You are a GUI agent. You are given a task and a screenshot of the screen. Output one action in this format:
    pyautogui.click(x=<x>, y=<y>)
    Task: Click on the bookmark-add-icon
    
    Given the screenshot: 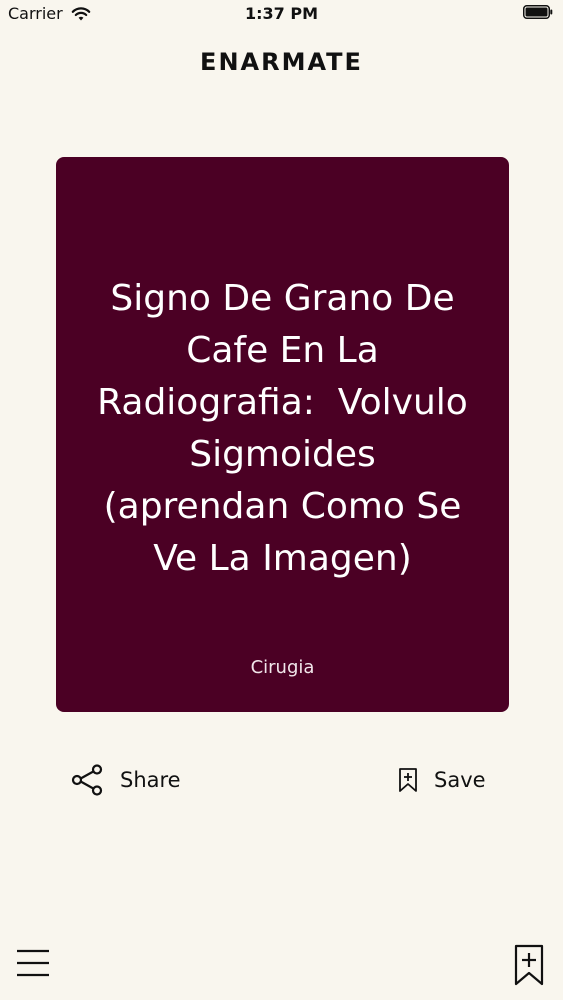 What is the action you would take?
    pyautogui.click(x=408, y=780)
    